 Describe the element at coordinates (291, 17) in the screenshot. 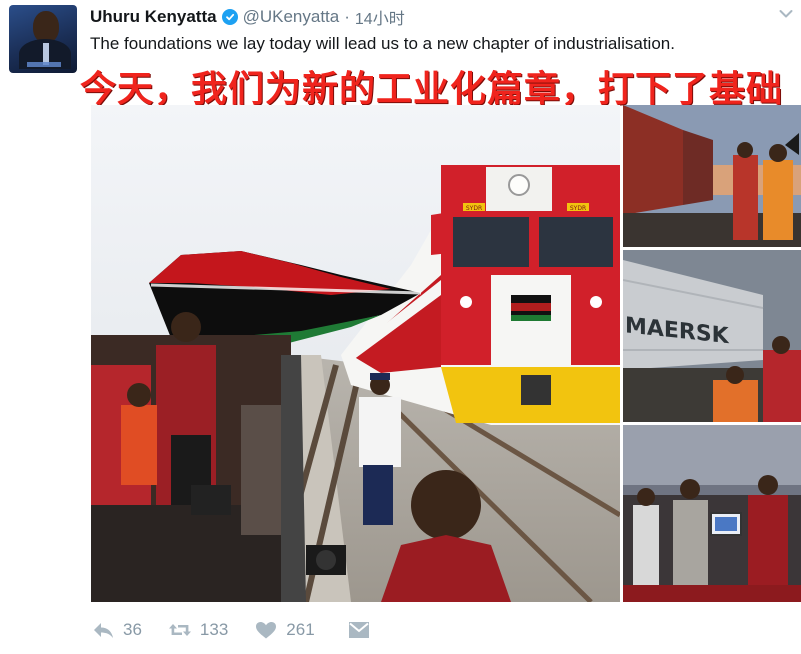

I see `handle: @UKenyatta` at that location.